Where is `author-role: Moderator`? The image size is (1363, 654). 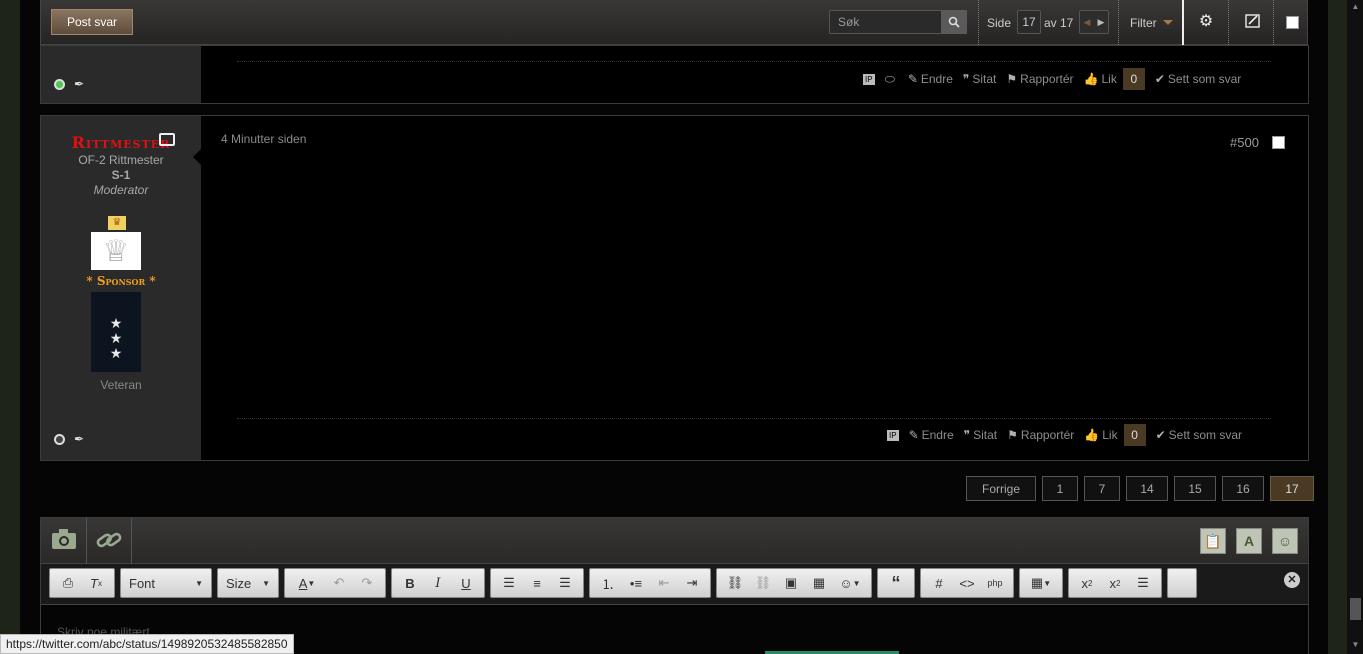 author-role: Moderator is located at coordinates (121, 190).